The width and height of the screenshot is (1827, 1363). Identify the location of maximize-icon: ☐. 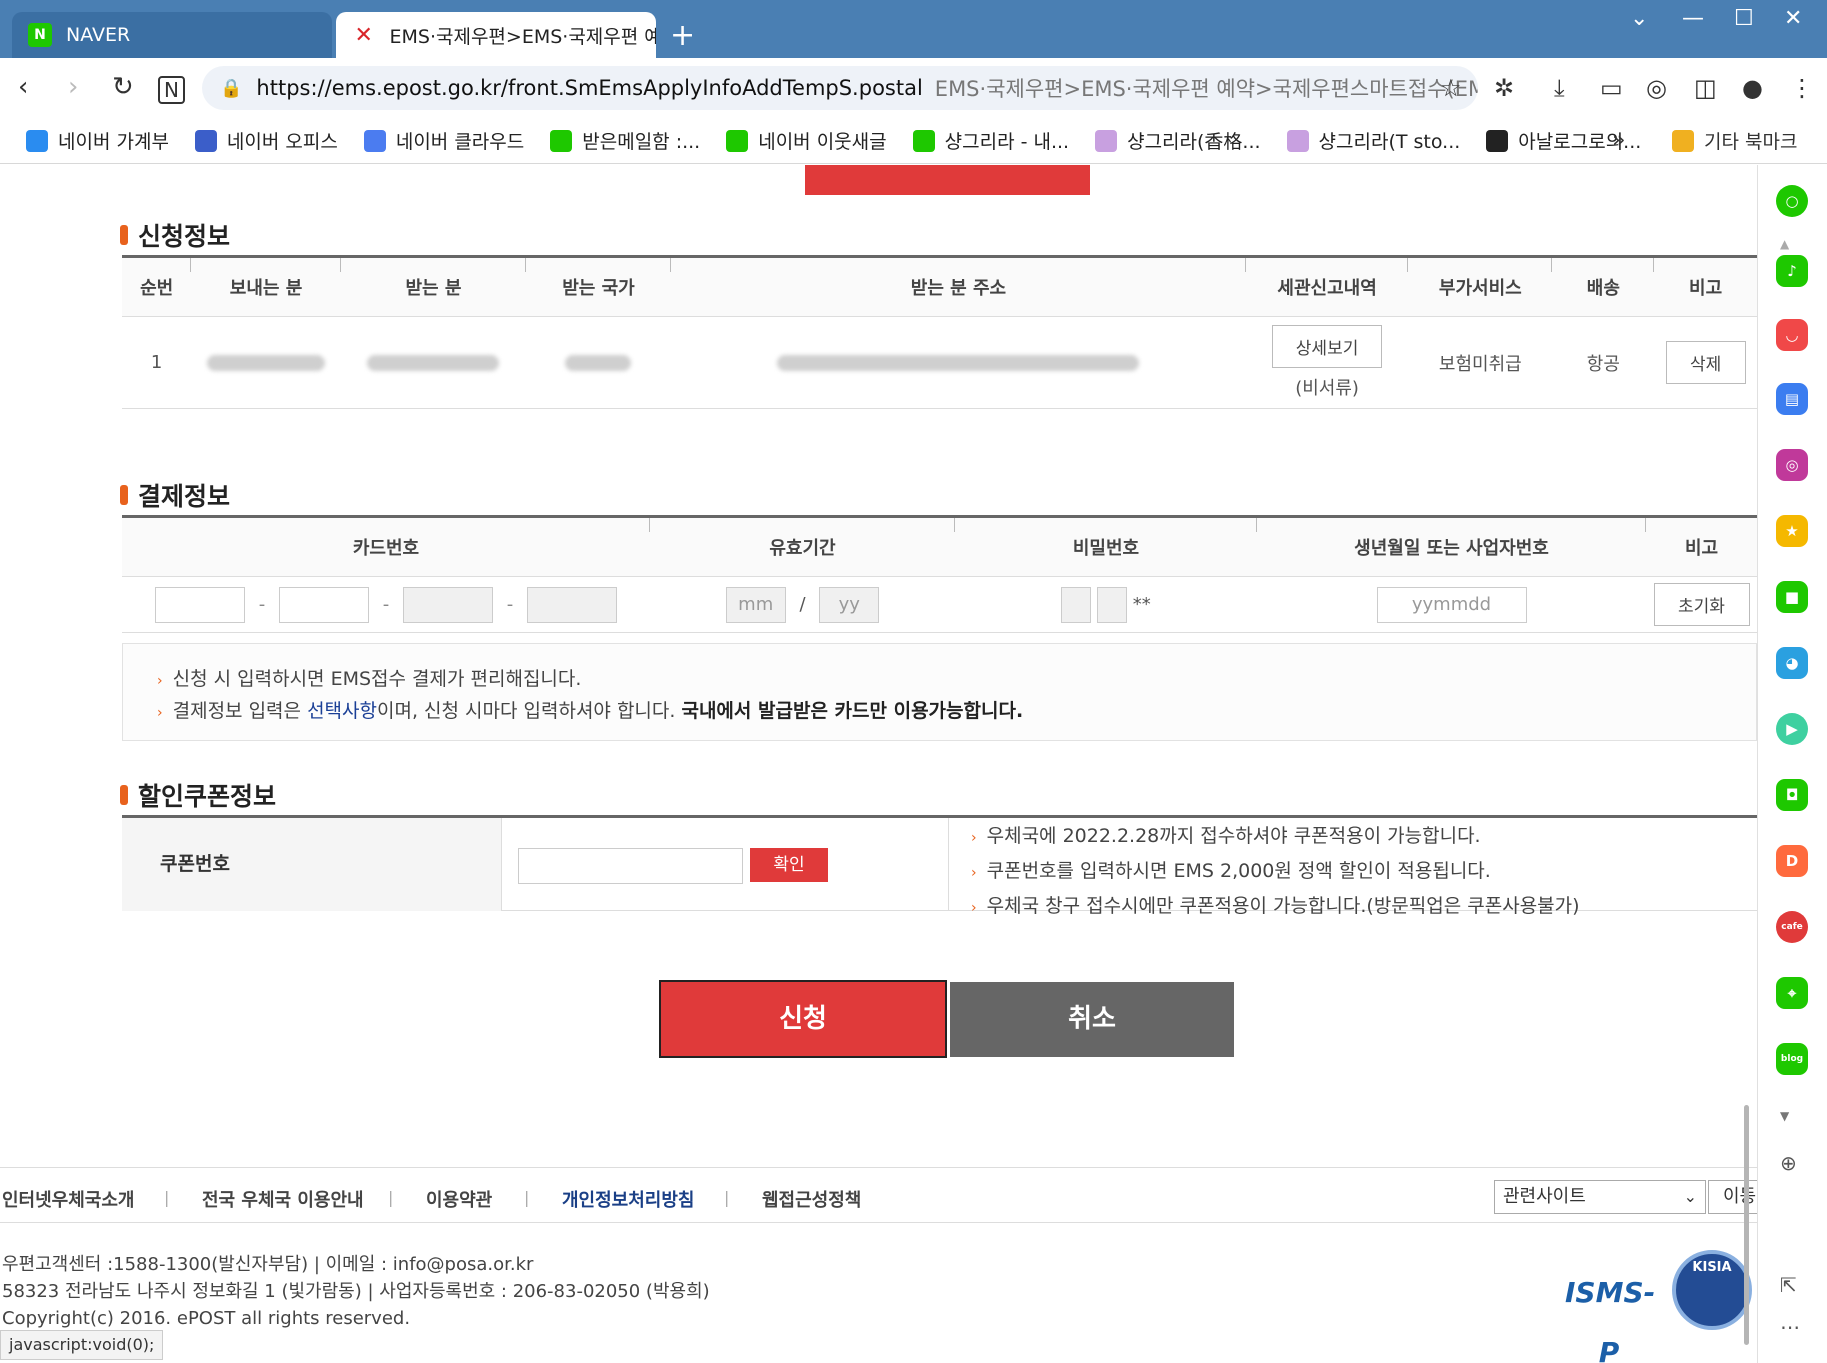
(1744, 18).